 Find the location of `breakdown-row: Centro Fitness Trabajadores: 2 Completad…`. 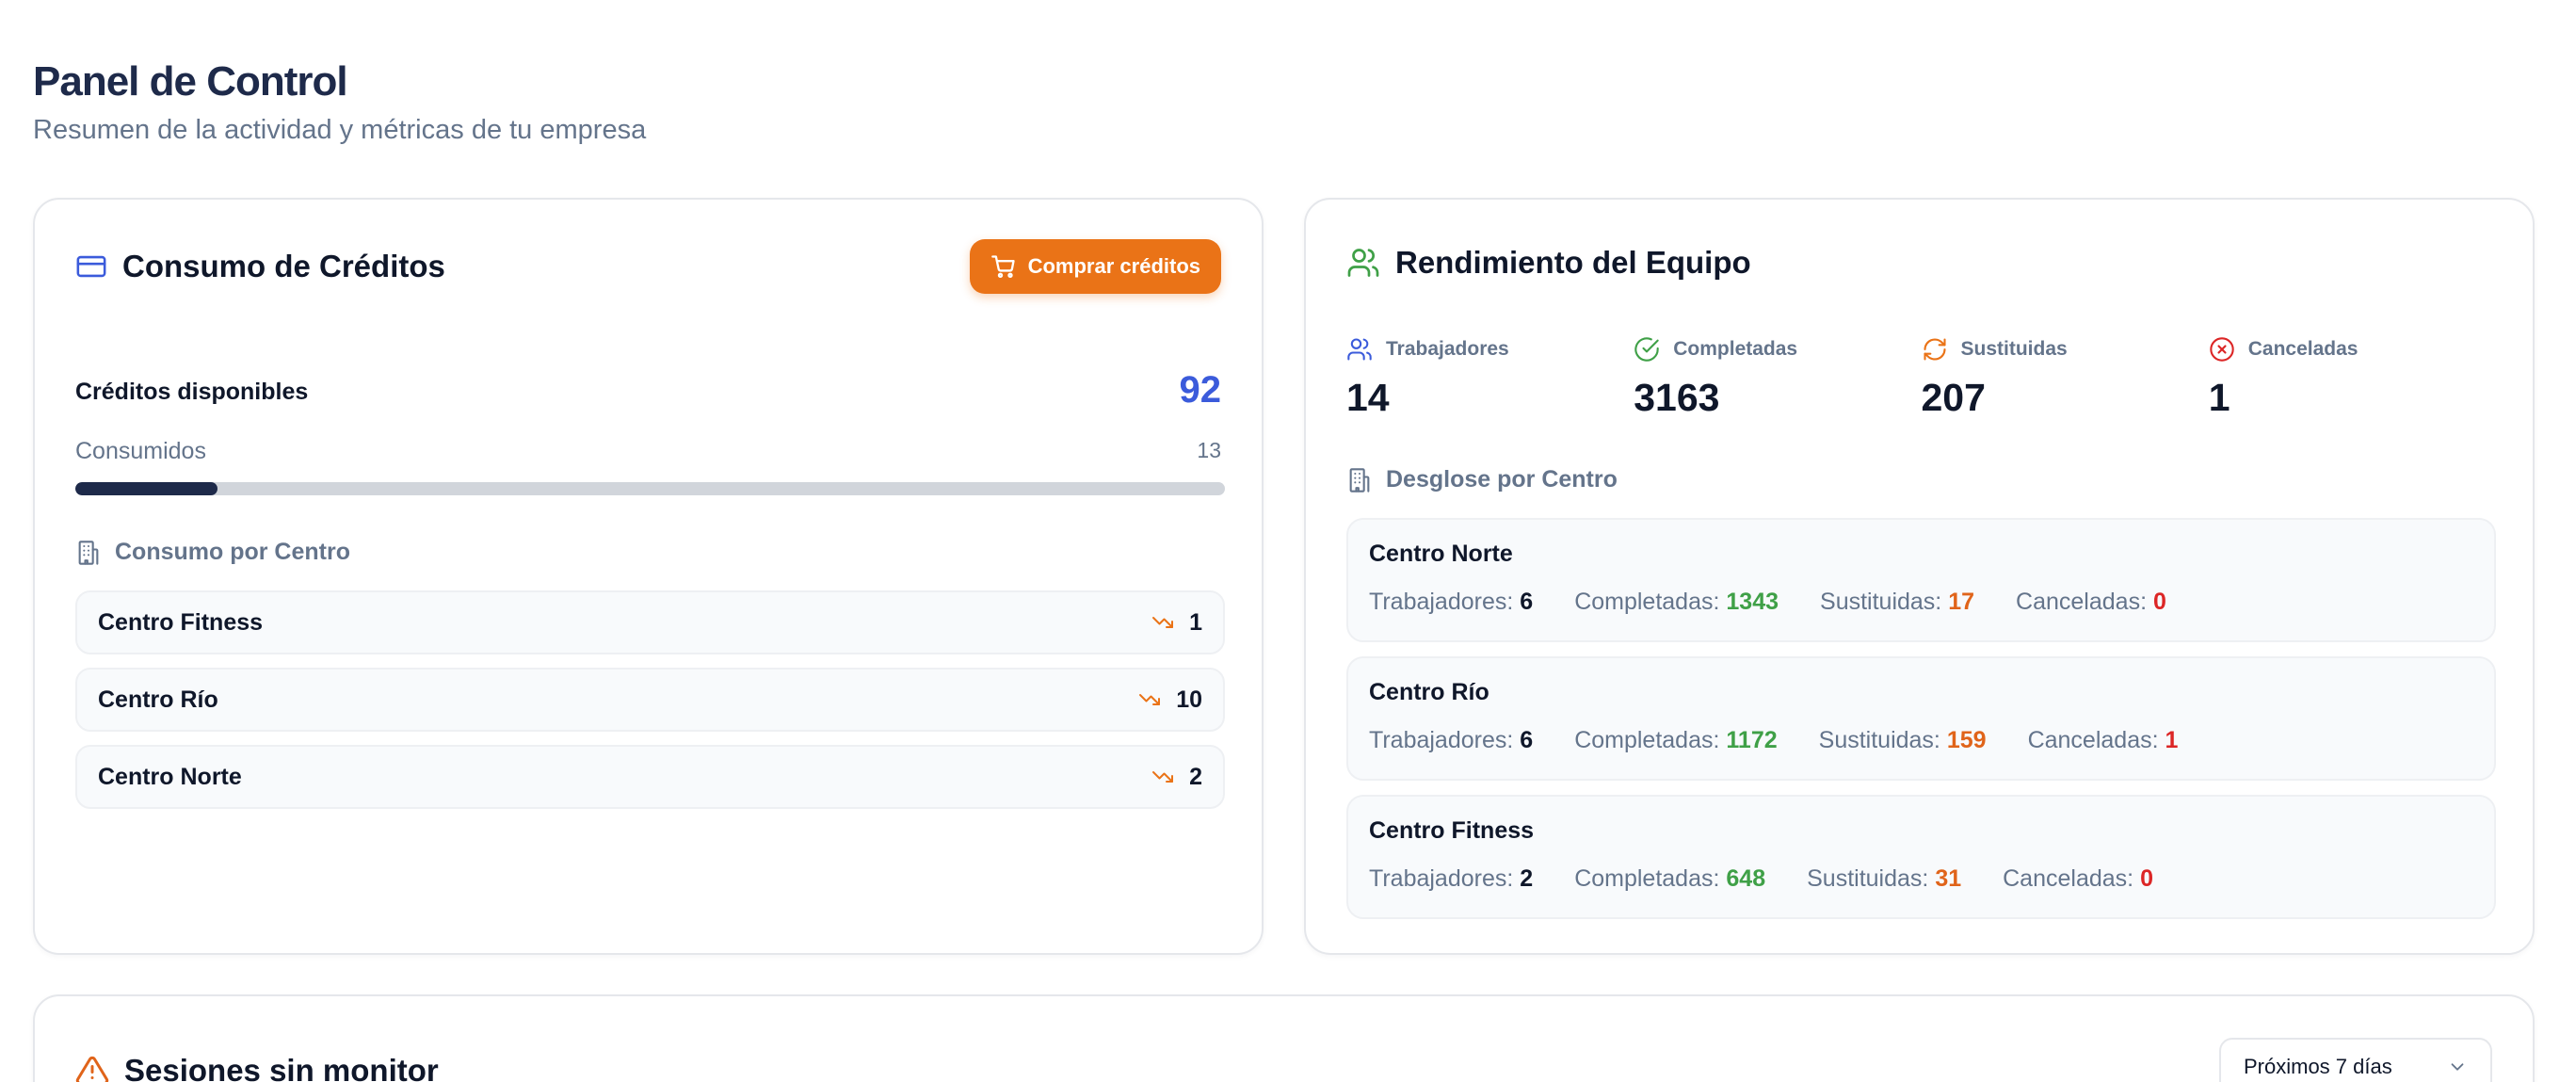

breakdown-row: Centro Fitness Trabajadores: 2 Completad… is located at coordinates (1921, 857).